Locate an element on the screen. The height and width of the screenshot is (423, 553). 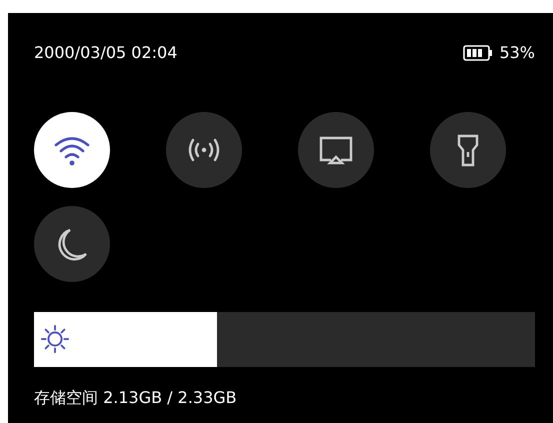
sun-icon is located at coordinates (55, 339).